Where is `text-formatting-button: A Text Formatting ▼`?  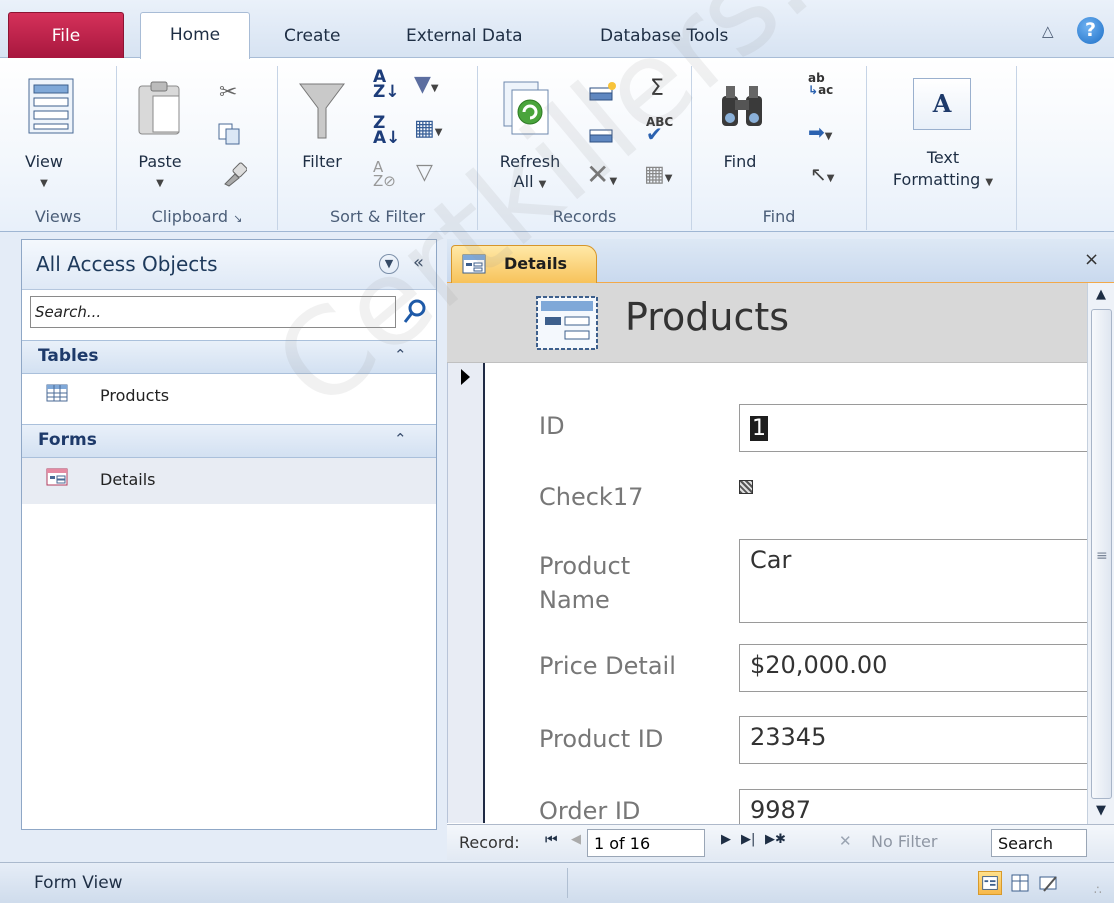 text-formatting-button: A Text Formatting ▼ is located at coordinates (943, 131).